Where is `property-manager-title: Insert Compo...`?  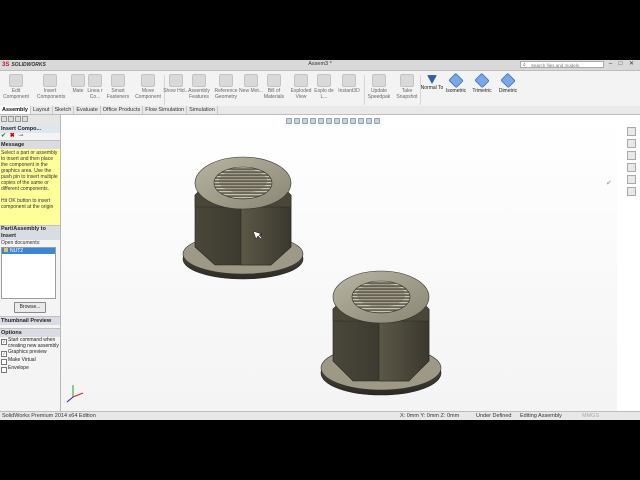 property-manager-title: Insert Compo... is located at coordinates (30, 129).